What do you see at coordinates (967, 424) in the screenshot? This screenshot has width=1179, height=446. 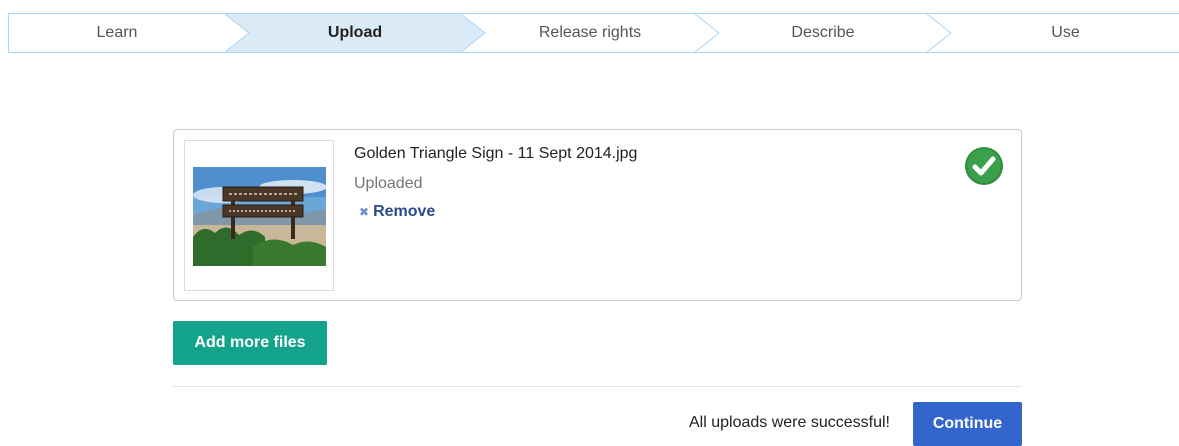 I see `continue-button: Continue` at bounding box center [967, 424].